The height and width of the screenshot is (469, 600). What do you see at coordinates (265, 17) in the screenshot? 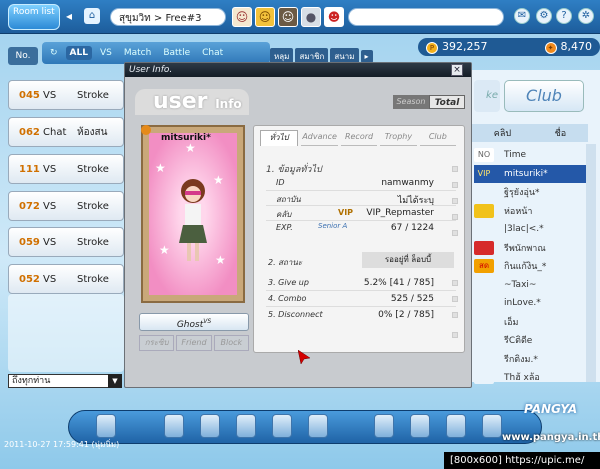
I see `character-face-icon-2: ☺` at bounding box center [265, 17].